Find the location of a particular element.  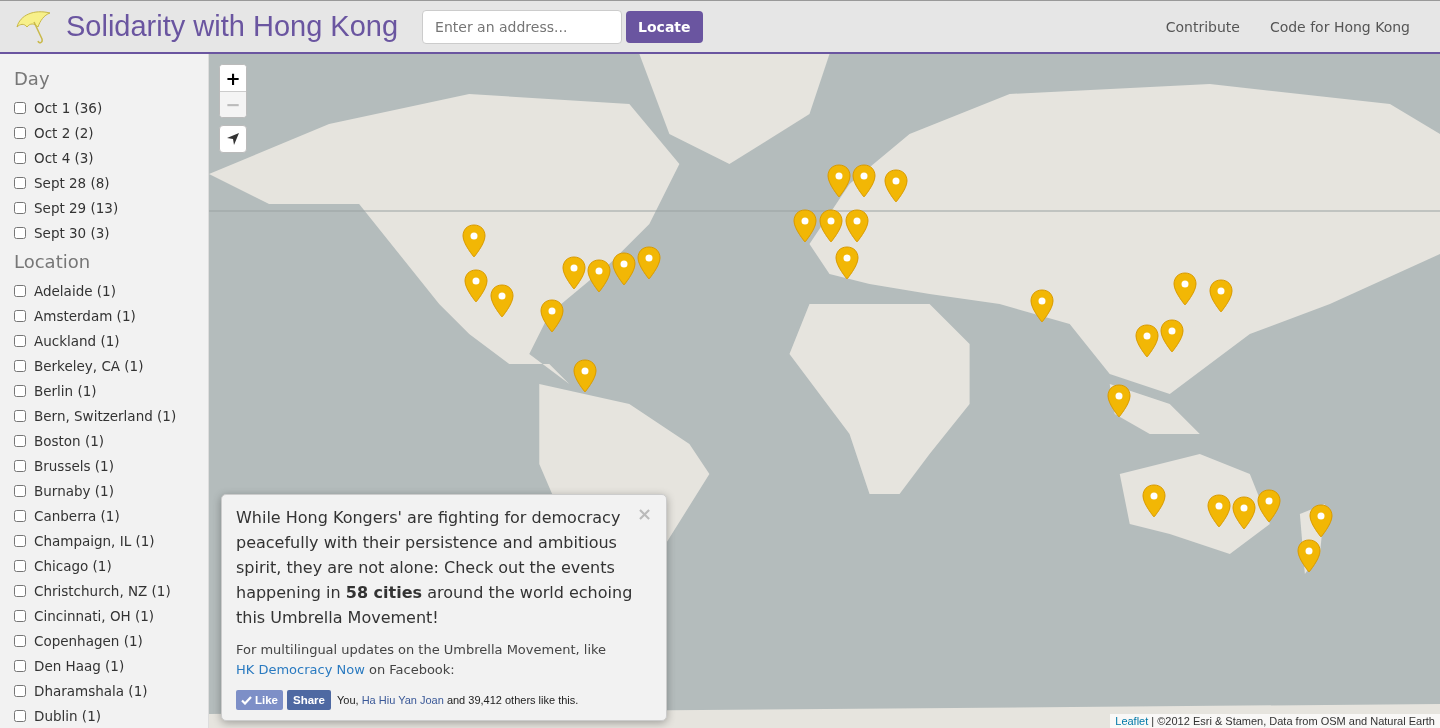

like-count-text: You, Ha Hiu Yan Joan and 39,412 others like this. is located at coordinates (458, 700).